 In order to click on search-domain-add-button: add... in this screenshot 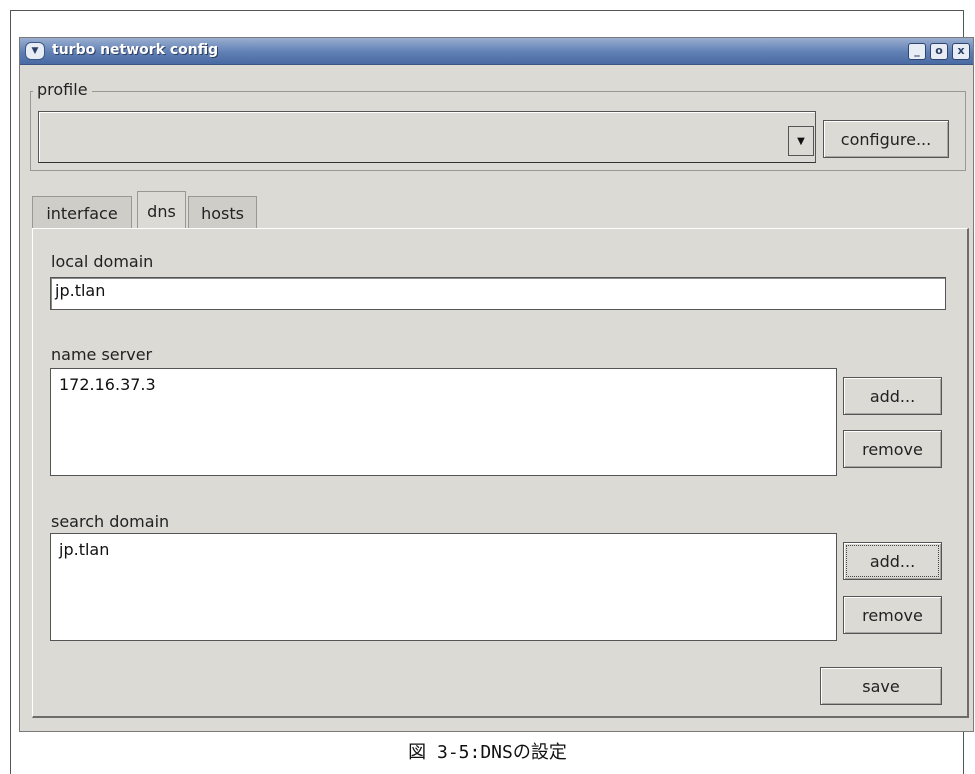, I will do `click(892, 561)`.